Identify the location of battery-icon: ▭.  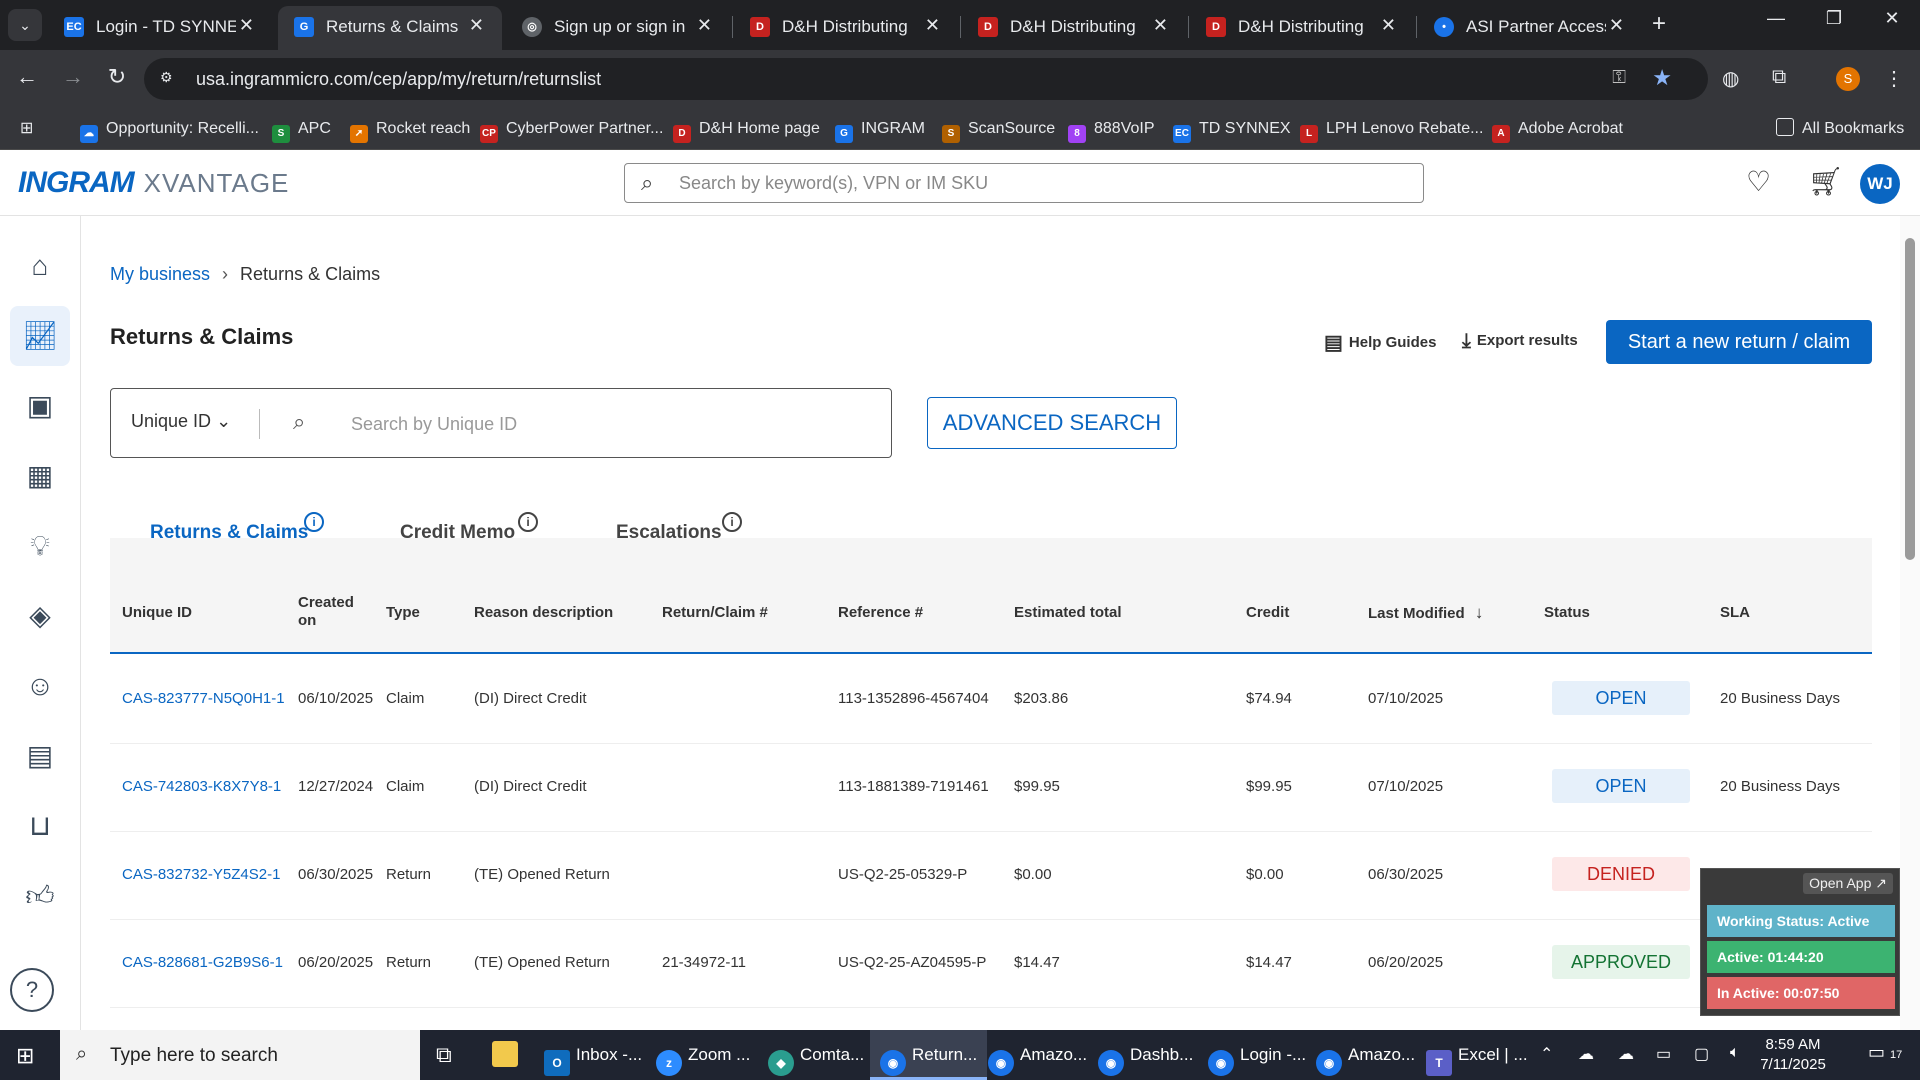
(1663, 1054).